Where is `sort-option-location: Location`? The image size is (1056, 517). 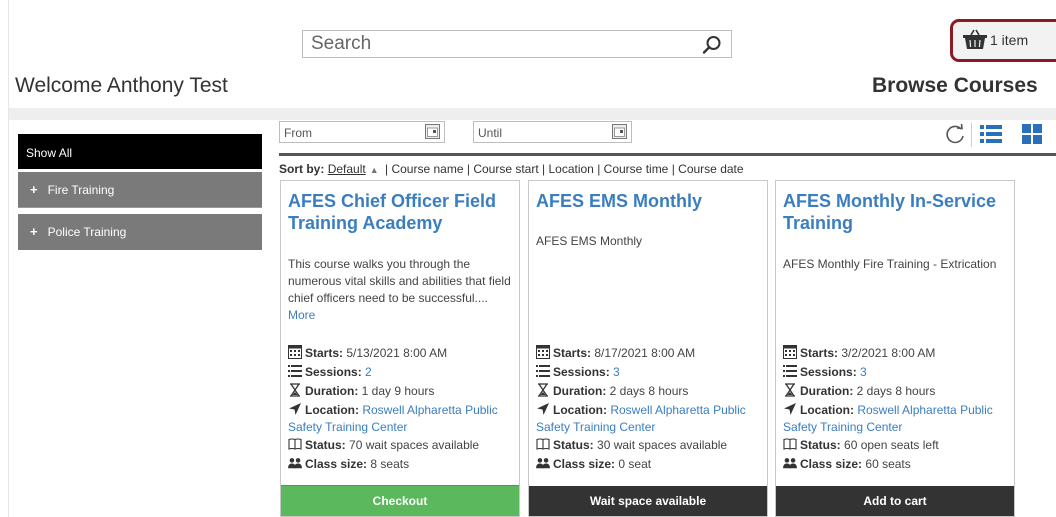
sort-option-location: Location is located at coordinates (570, 169).